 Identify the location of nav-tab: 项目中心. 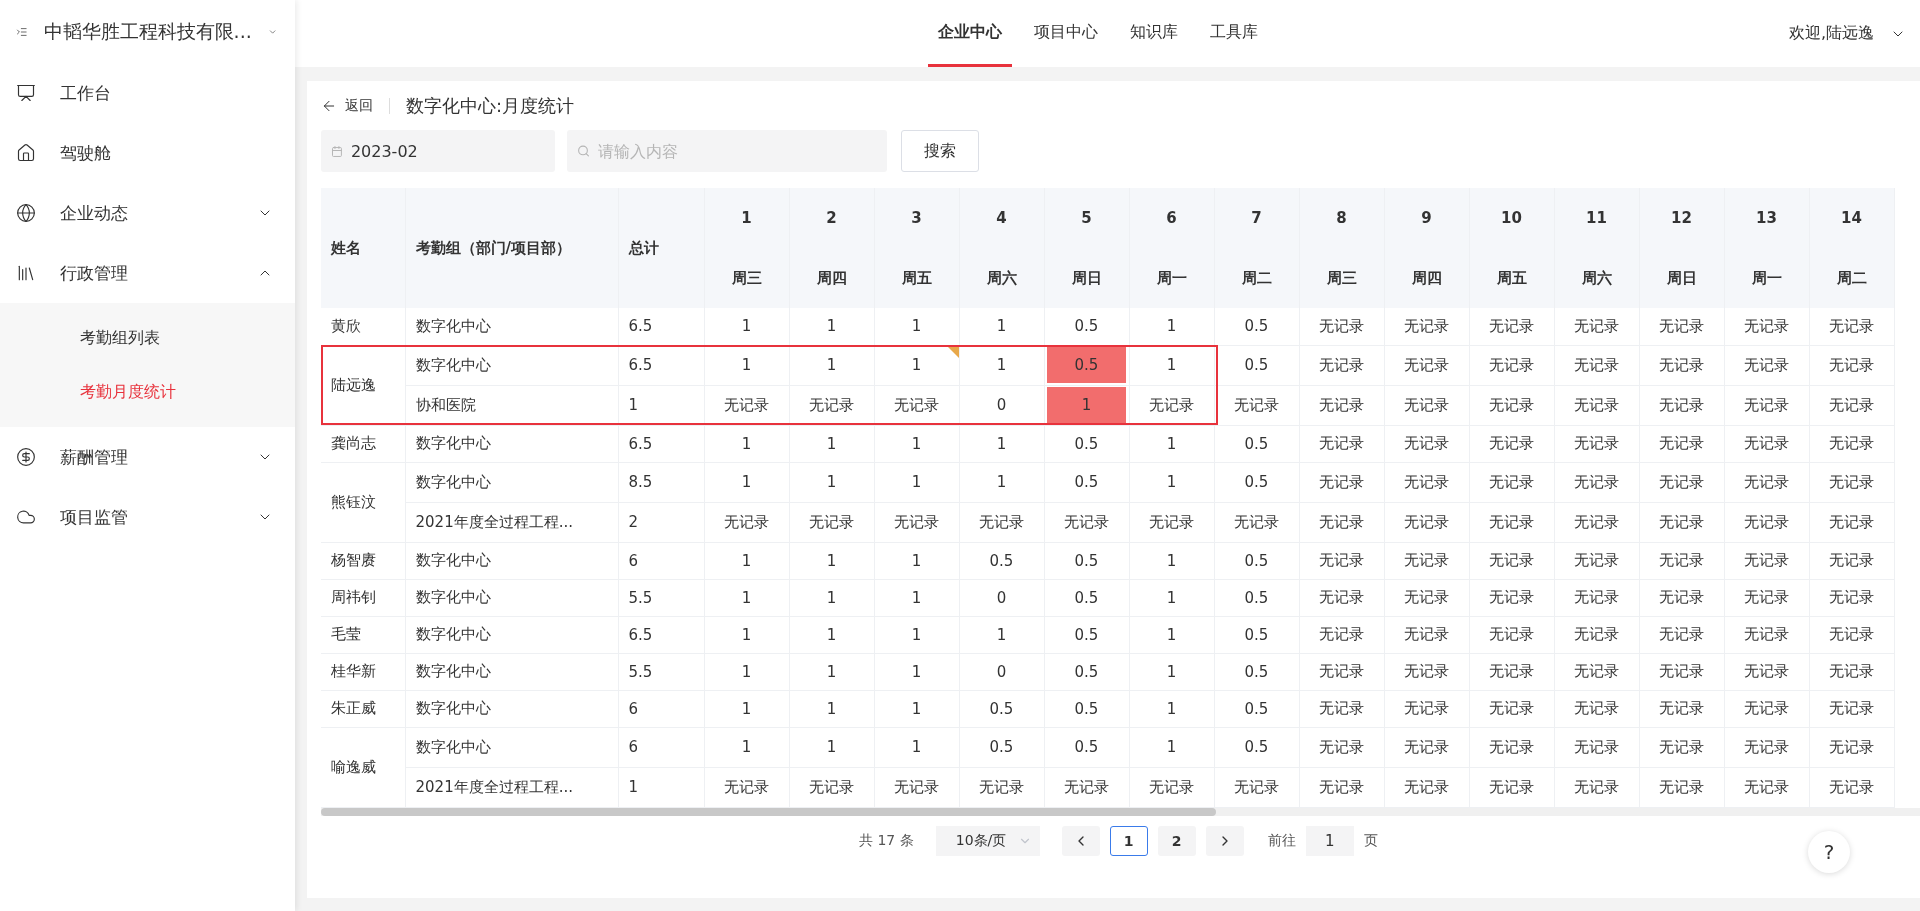
(1065, 33).